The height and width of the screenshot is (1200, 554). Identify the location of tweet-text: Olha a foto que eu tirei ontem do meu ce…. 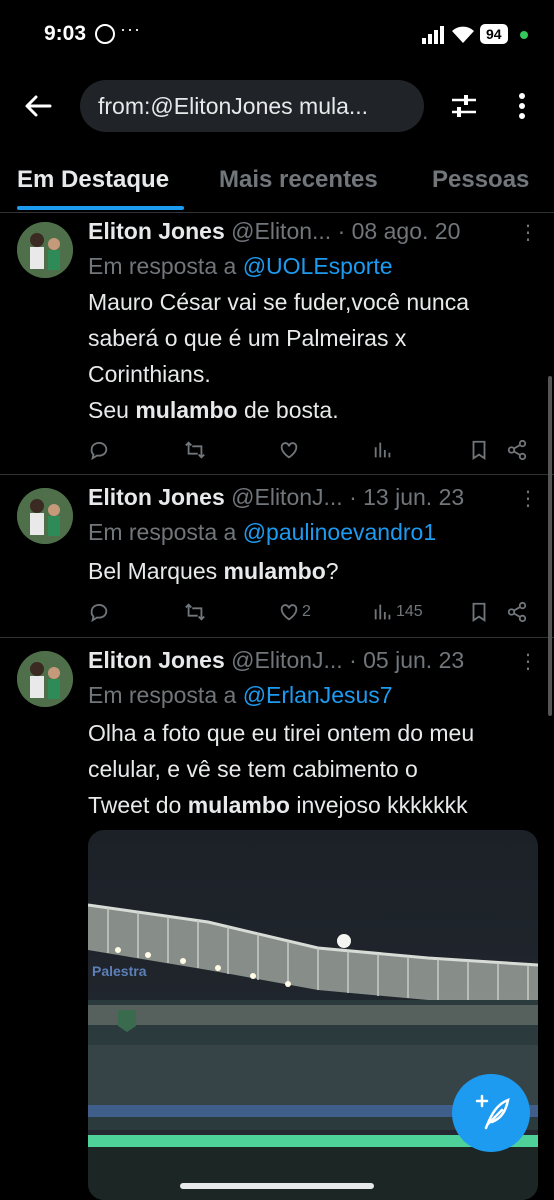
(313, 769).